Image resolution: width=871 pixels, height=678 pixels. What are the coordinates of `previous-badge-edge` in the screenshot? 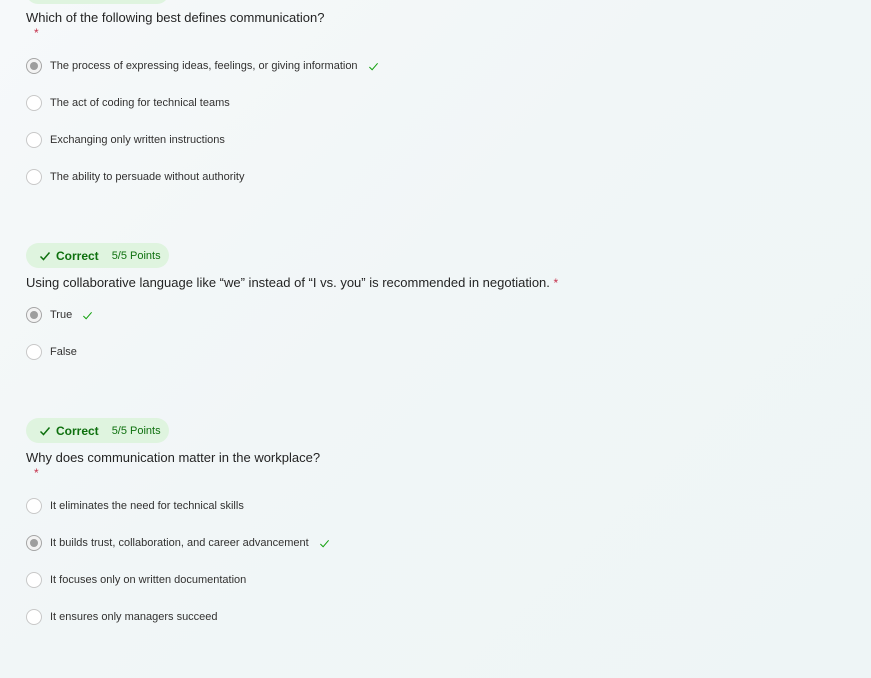 It's located at (97, 2).